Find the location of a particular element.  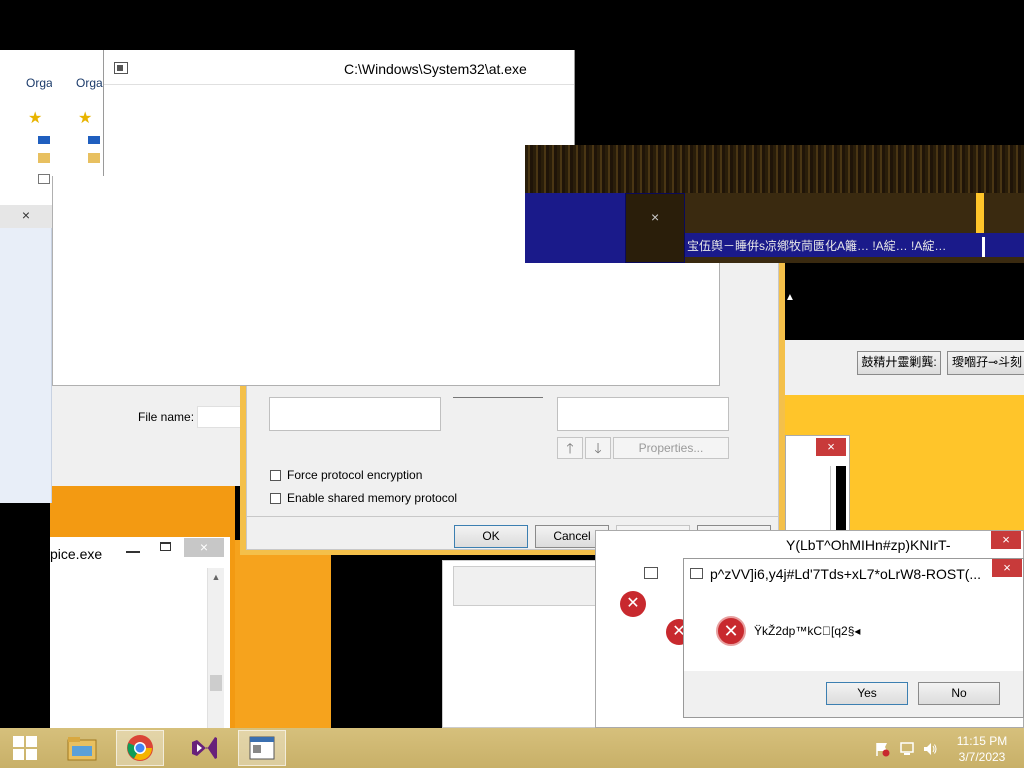

cjk-toolbar: 鼓精廾靈剿龔: 璦嗰孖⊸斗刻 is located at coordinates (904, 367).